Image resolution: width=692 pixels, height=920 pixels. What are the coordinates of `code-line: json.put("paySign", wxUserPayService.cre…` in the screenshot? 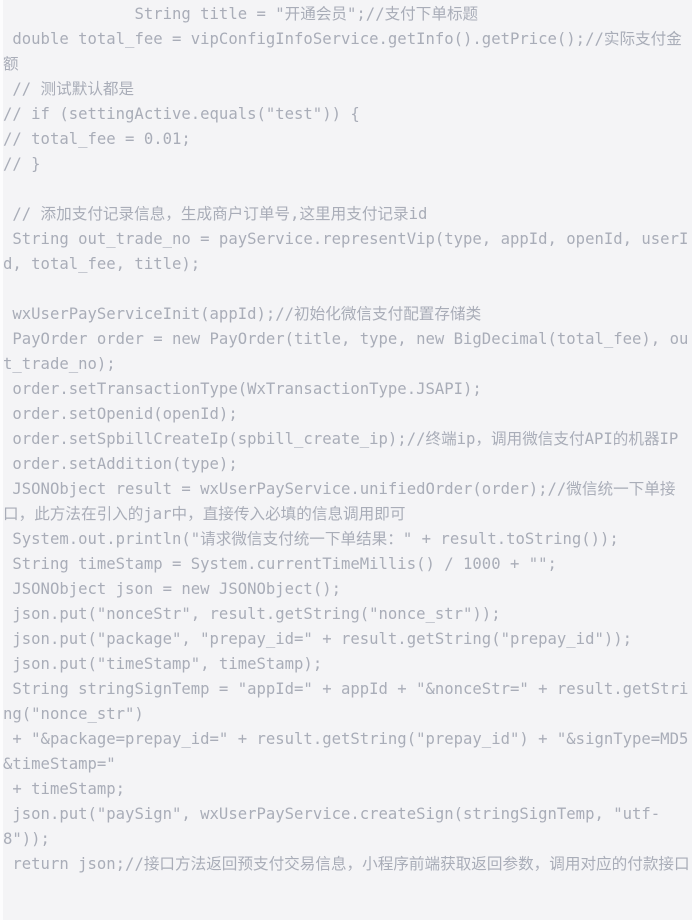 It's located at (332, 826).